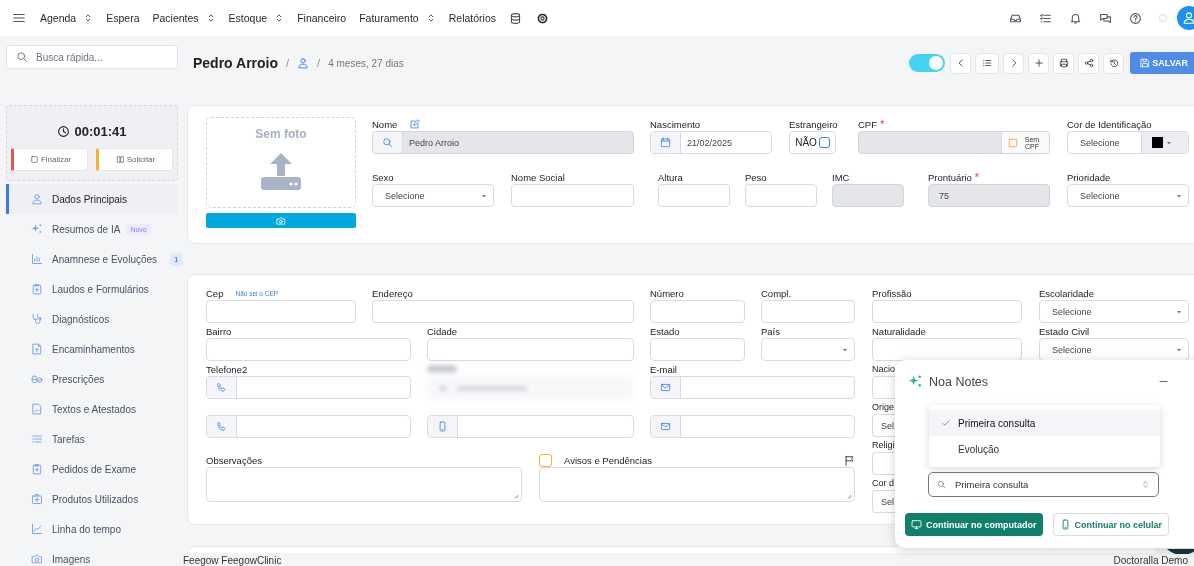 The height and width of the screenshot is (566, 1194). I want to click on timer-text: 00:01:41, so click(100, 131).